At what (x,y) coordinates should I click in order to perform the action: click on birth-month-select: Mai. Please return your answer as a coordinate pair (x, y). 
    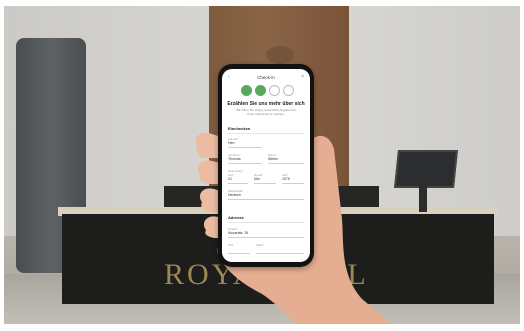
    Looking at the image, I should click on (265, 180).